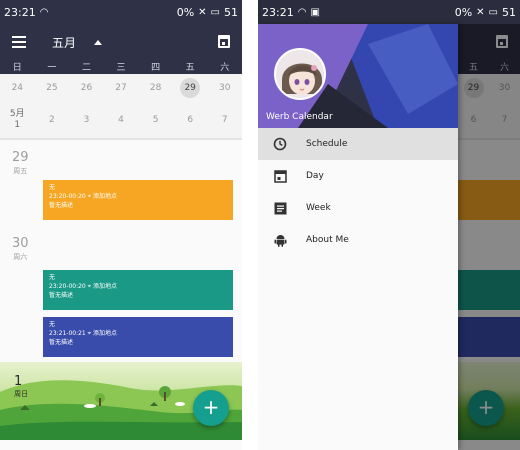  I want to click on week-row: 24 25 26 27 28 29 30, so click(121, 88).